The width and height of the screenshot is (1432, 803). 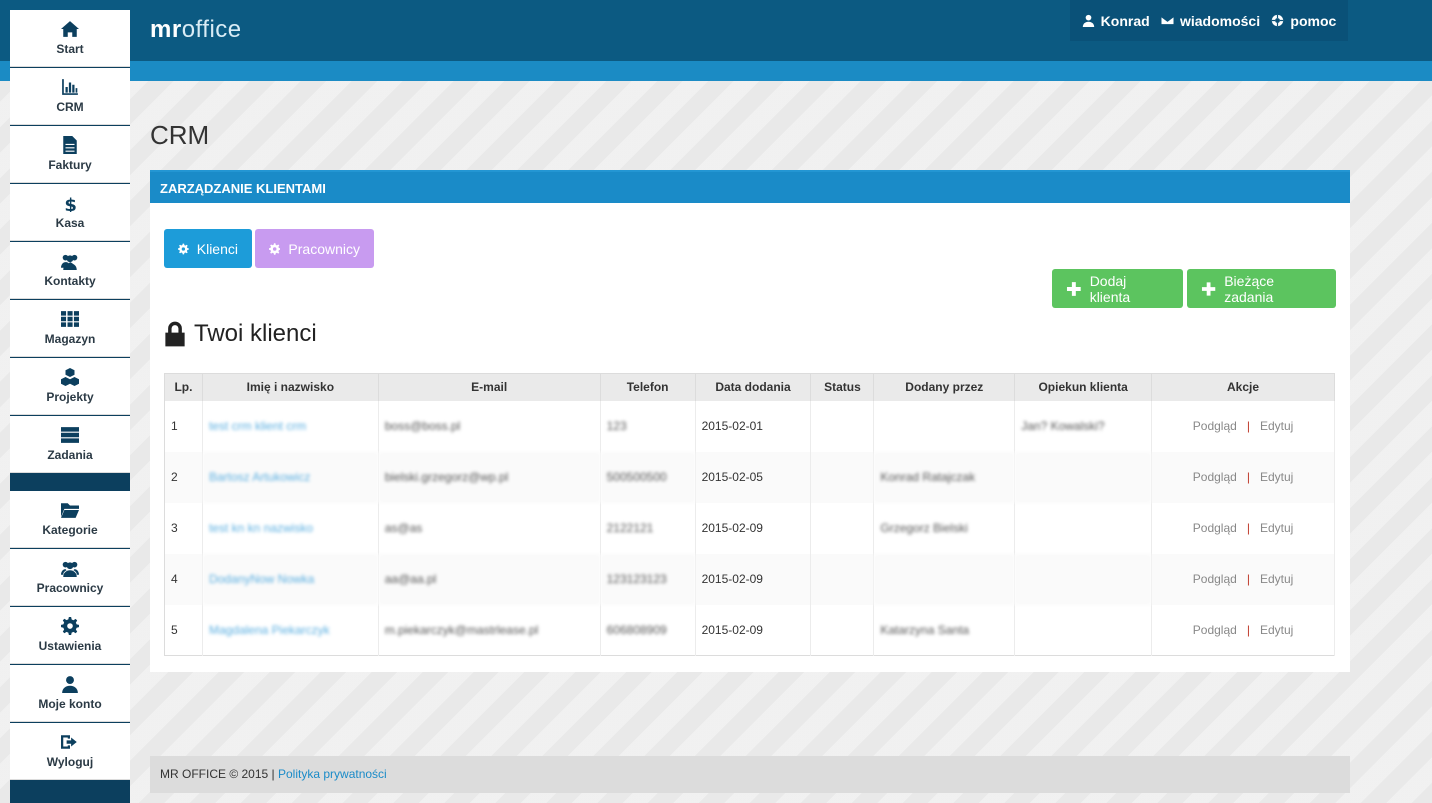 What do you see at coordinates (70, 270) in the screenshot?
I see `sidebar-item-kontakty: Kontakty` at bounding box center [70, 270].